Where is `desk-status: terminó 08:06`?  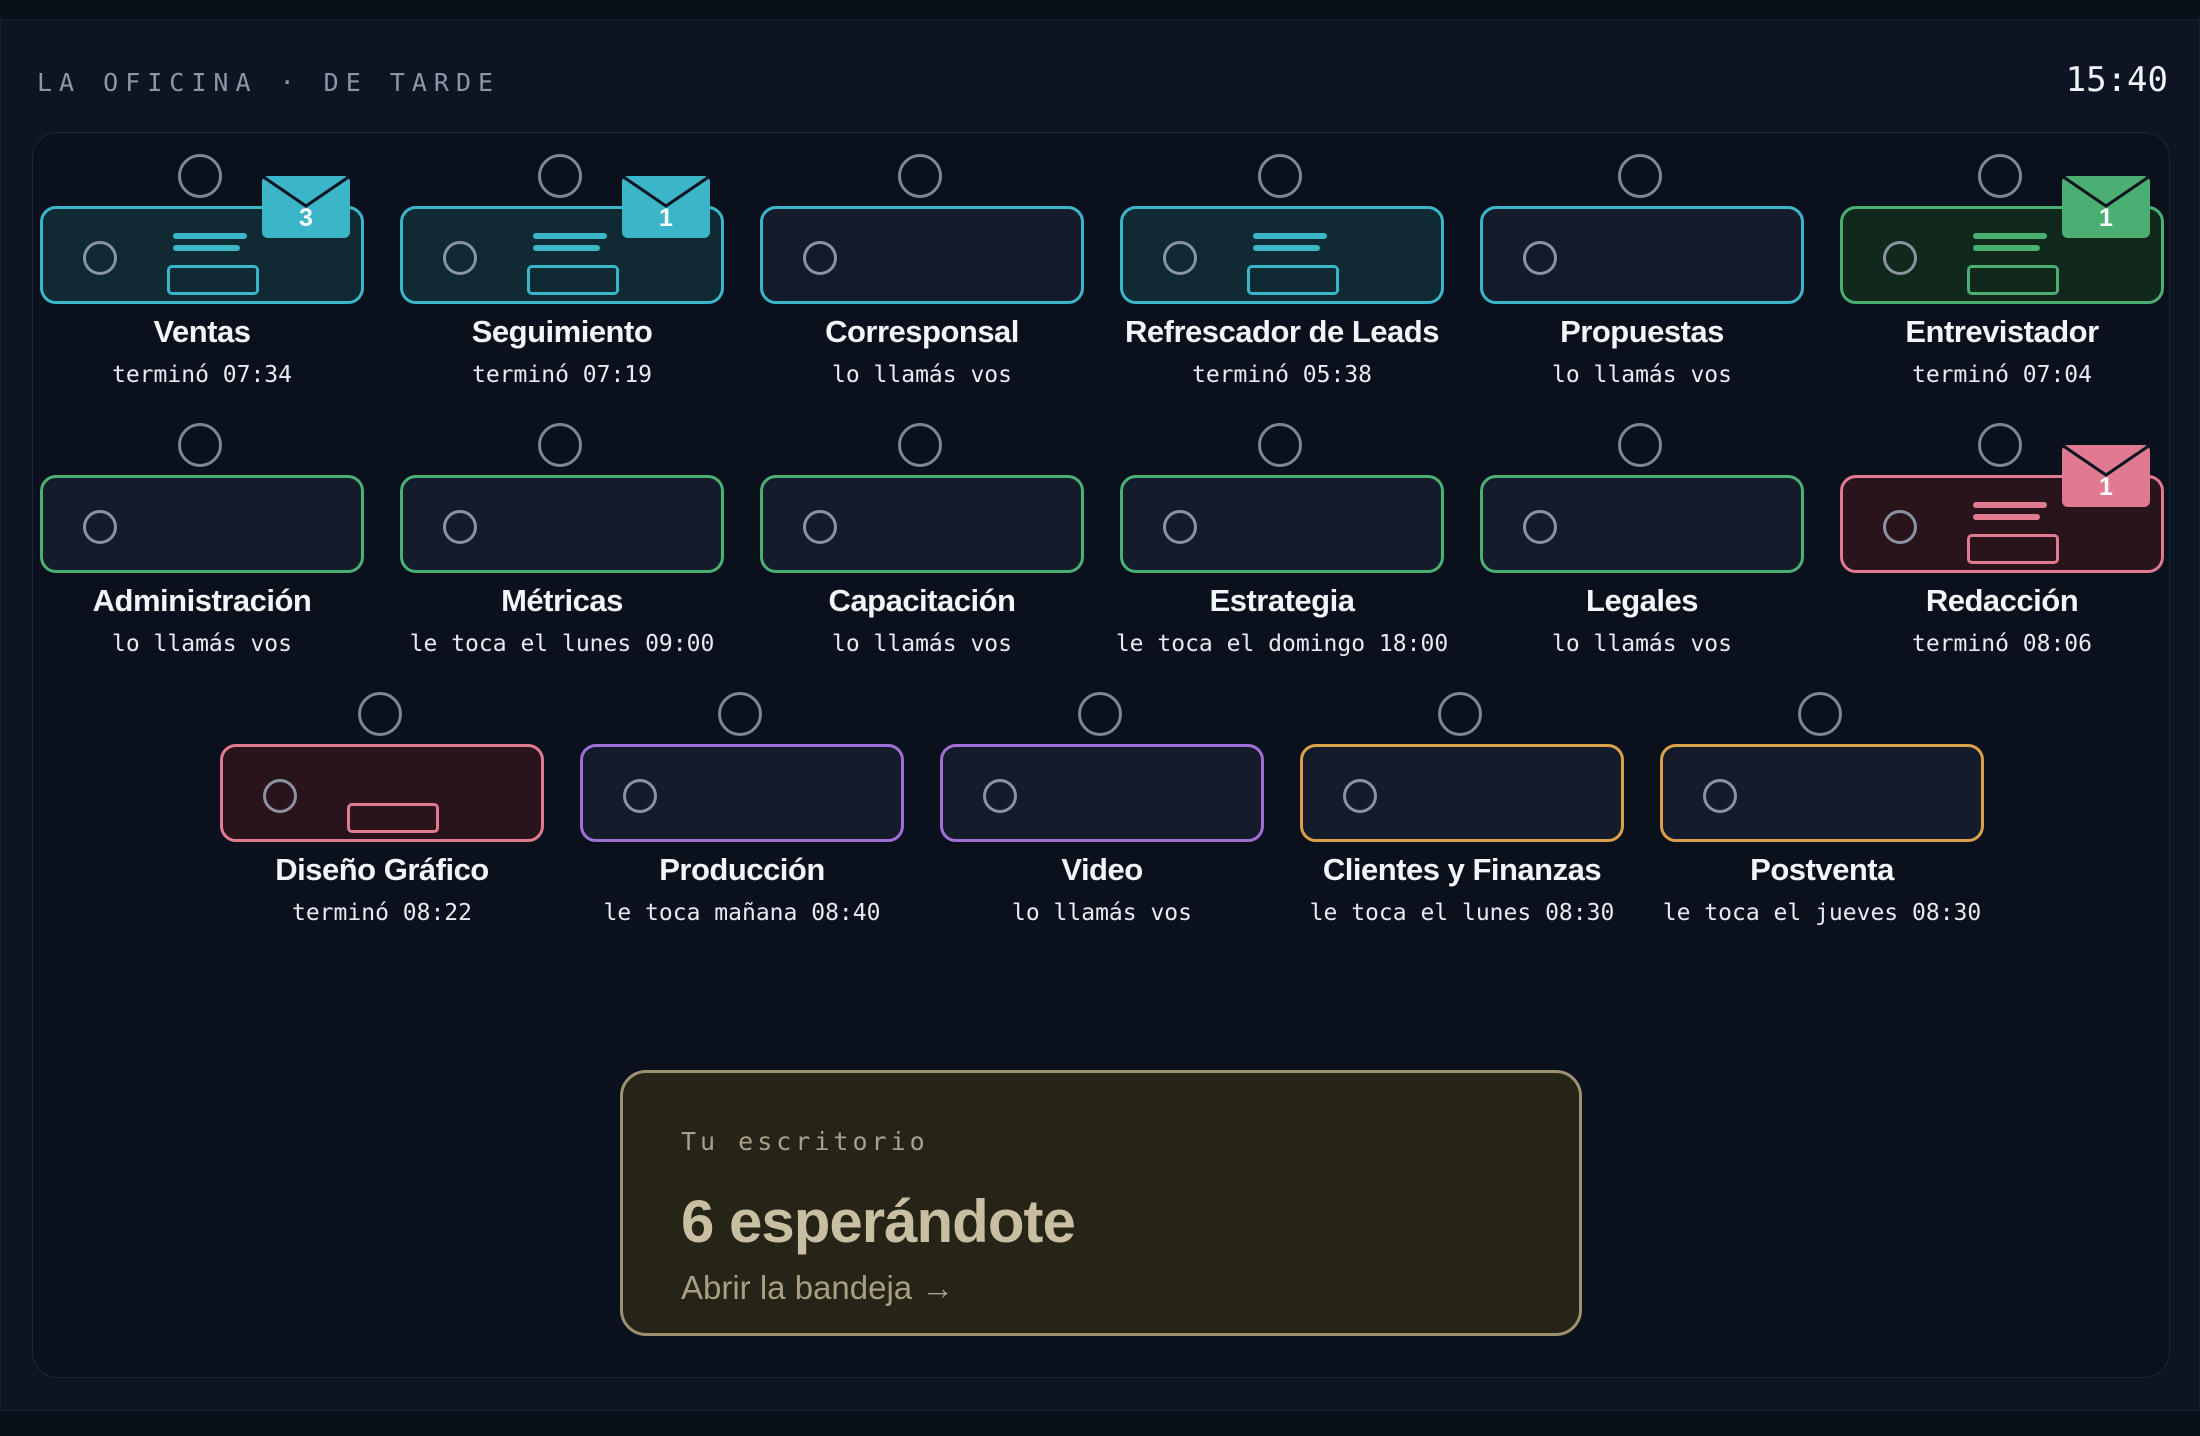
desk-status: terminó 08:06 is located at coordinates (2001, 644).